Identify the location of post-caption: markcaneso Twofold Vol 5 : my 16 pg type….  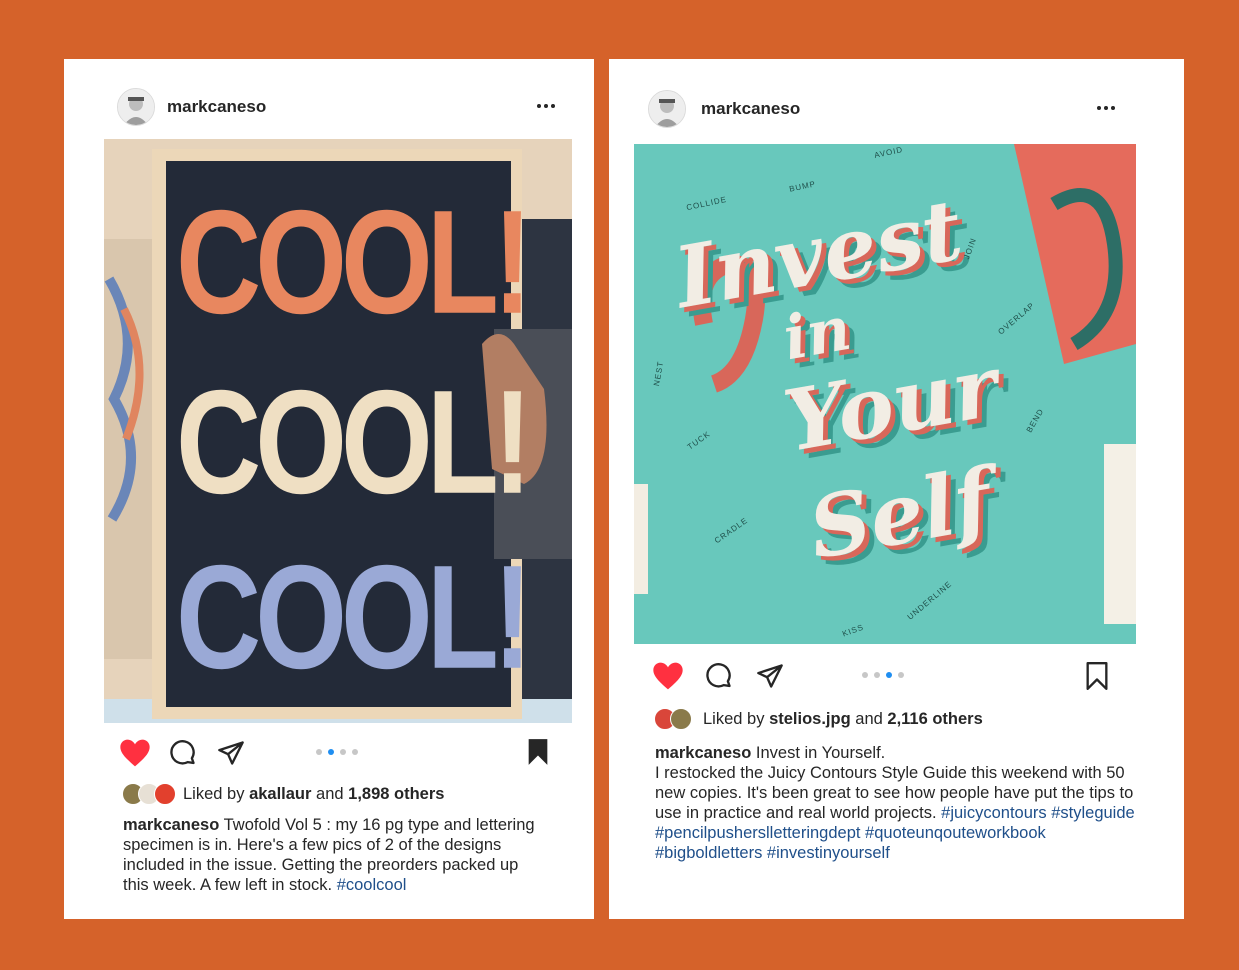
(333, 855).